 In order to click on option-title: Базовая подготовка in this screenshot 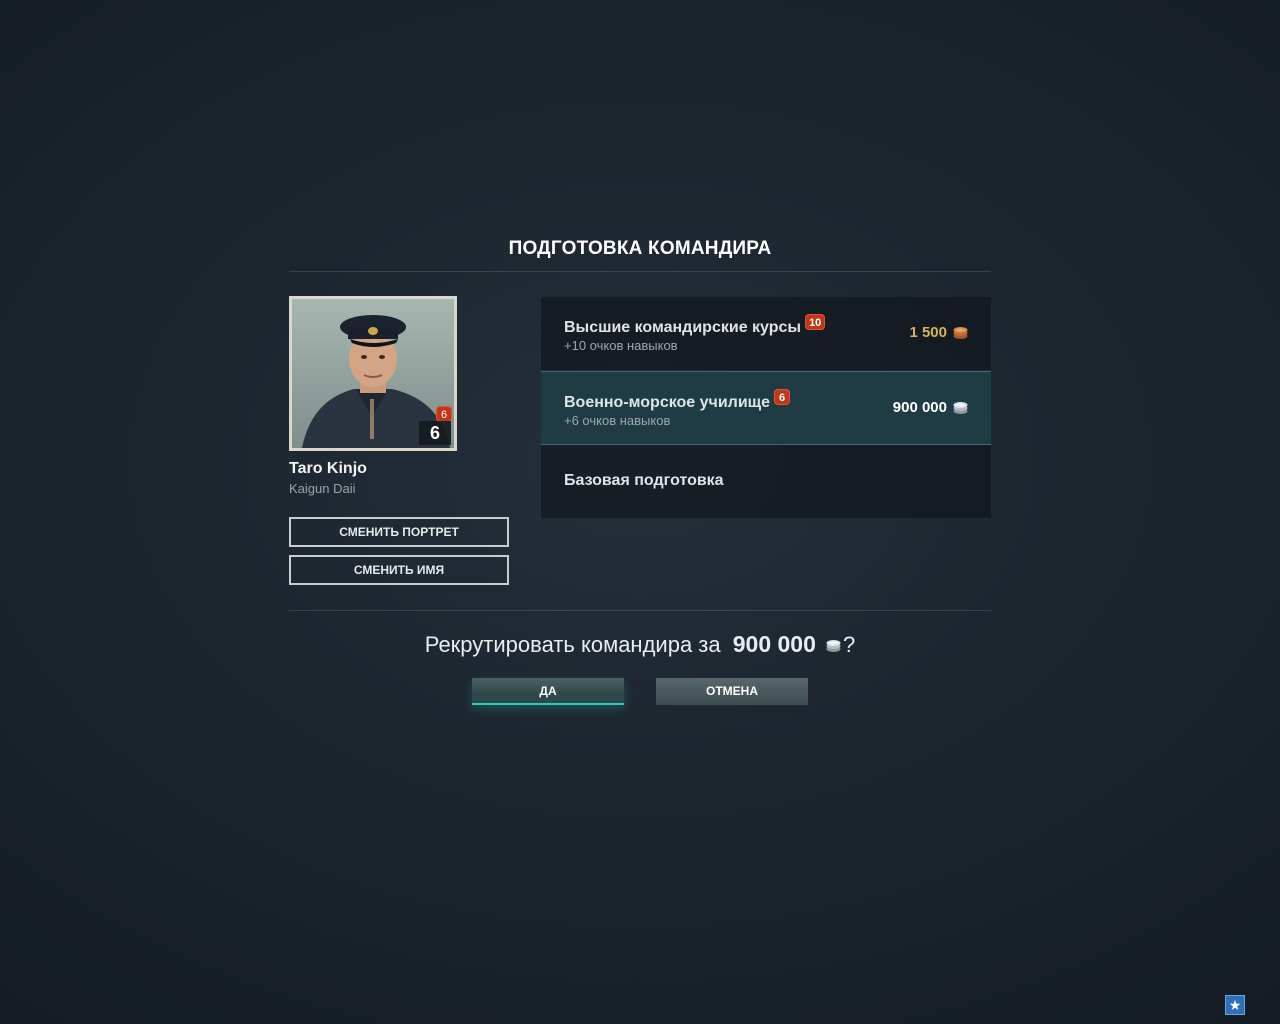, I will do `click(644, 480)`.